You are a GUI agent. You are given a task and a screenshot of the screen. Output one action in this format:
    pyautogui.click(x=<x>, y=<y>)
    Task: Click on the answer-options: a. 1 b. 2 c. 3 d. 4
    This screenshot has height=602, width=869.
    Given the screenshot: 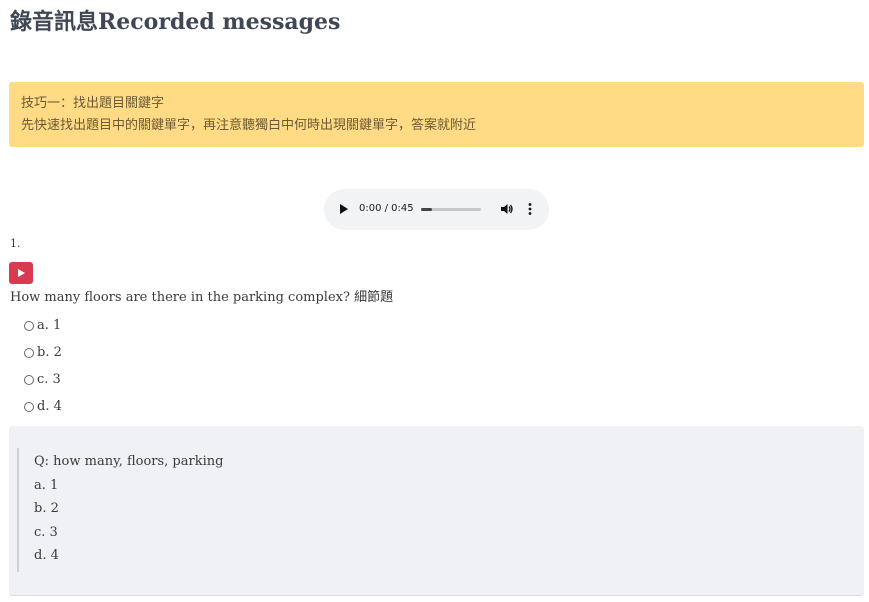 What is the action you would take?
    pyautogui.click(x=43, y=366)
    